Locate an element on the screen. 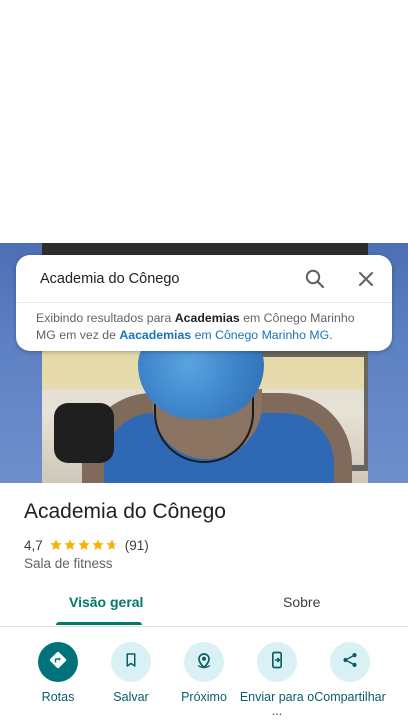 This screenshot has height=726, width=408. original-location-link: em Cônego Marinho MG is located at coordinates (260, 335).